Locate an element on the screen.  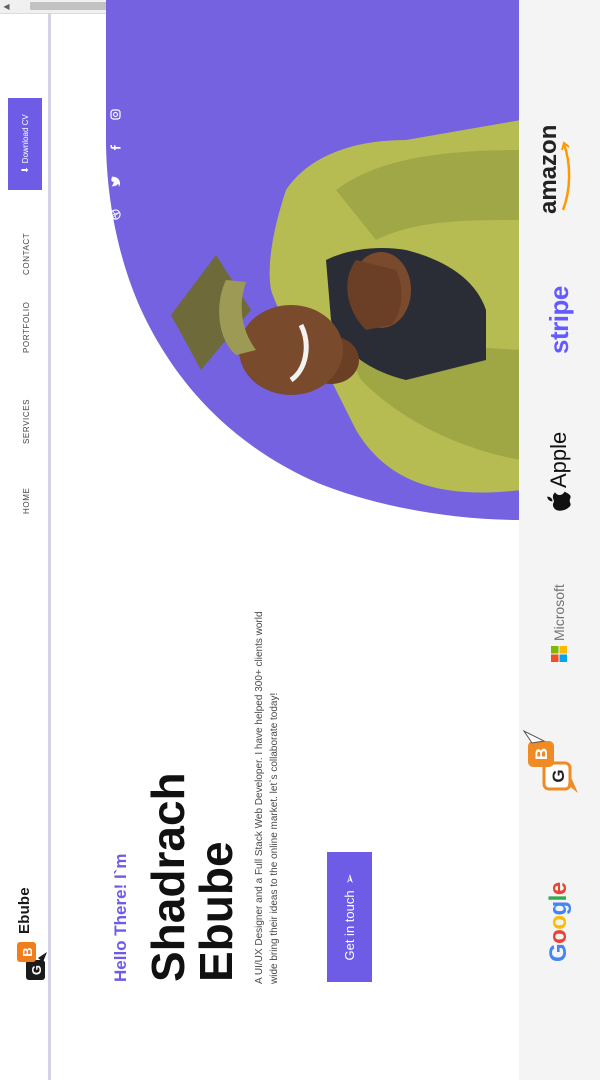
brand-stripe: stripe is located at coordinates (559, 320).